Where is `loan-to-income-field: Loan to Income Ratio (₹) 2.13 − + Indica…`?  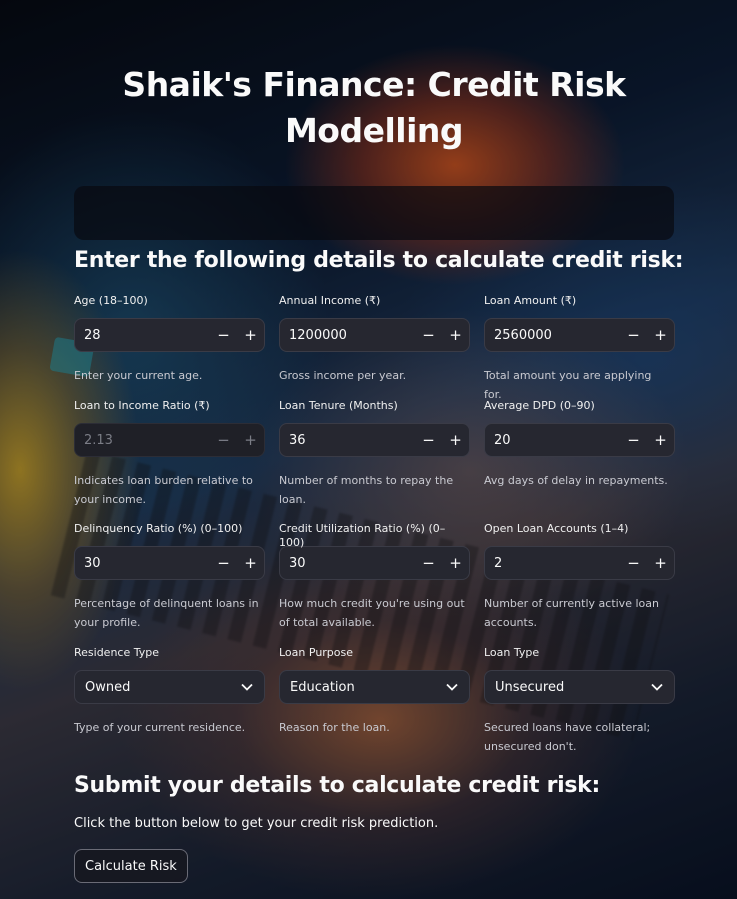
loan-to-income-field: Loan to Income Ratio (₹) 2.13 − + Indica… is located at coordinates (169, 454).